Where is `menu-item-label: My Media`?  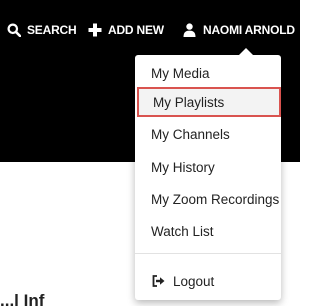 menu-item-label: My Media is located at coordinates (180, 73).